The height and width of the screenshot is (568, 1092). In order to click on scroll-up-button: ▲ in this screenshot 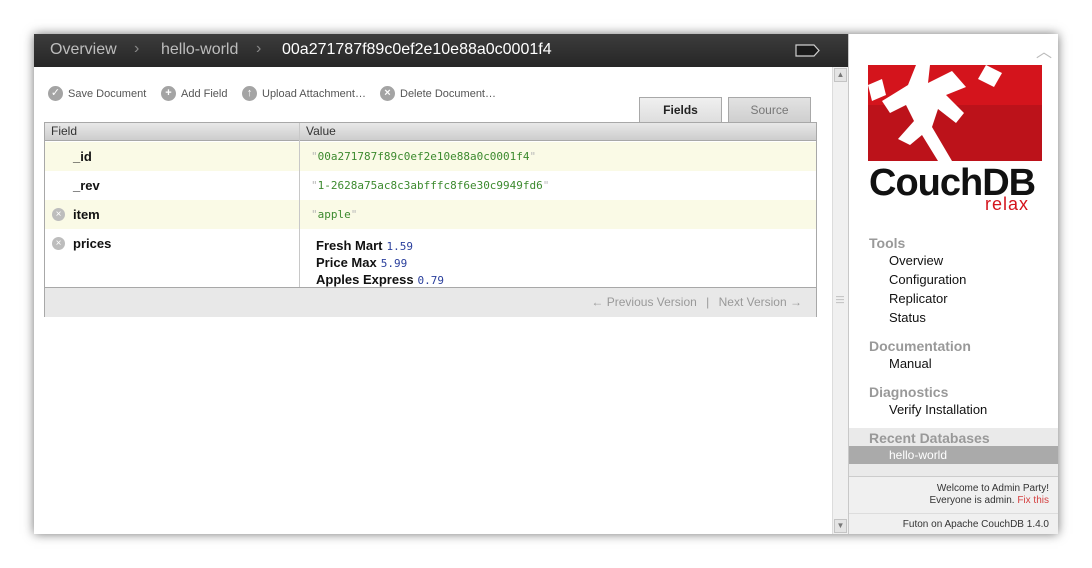, I will do `click(840, 75)`.